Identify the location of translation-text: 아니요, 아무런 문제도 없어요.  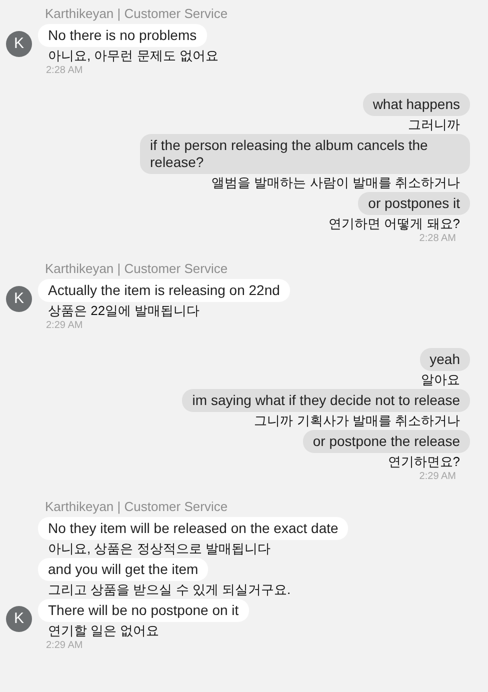
(132, 55).